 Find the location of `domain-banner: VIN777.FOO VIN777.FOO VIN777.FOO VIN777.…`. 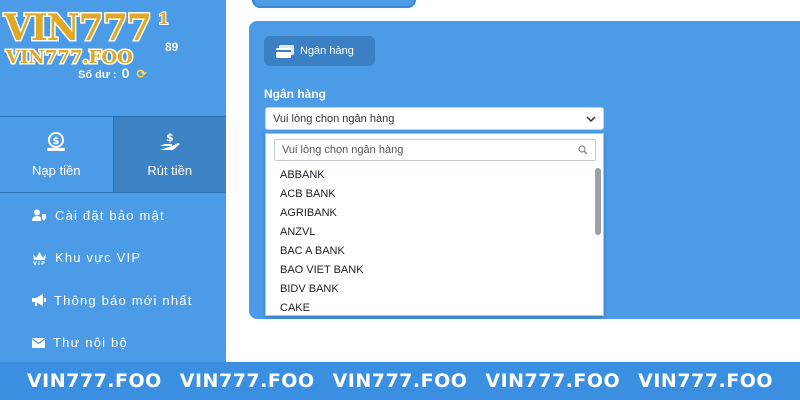

domain-banner: VIN777.FOO VIN777.FOO VIN777.FOO VIN777.… is located at coordinates (400, 381).